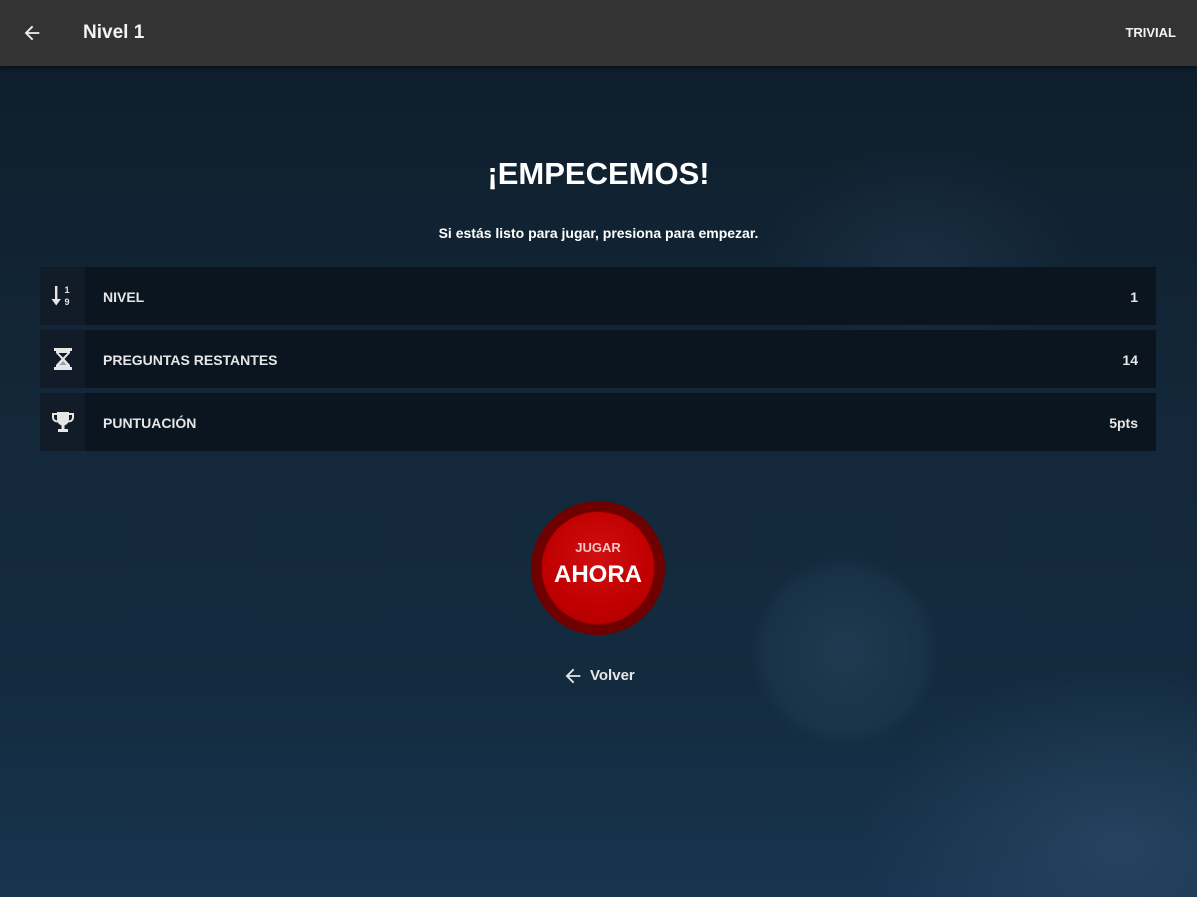 The image size is (1197, 900). What do you see at coordinates (62, 359) in the screenshot?
I see `hourglass-icon` at bounding box center [62, 359].